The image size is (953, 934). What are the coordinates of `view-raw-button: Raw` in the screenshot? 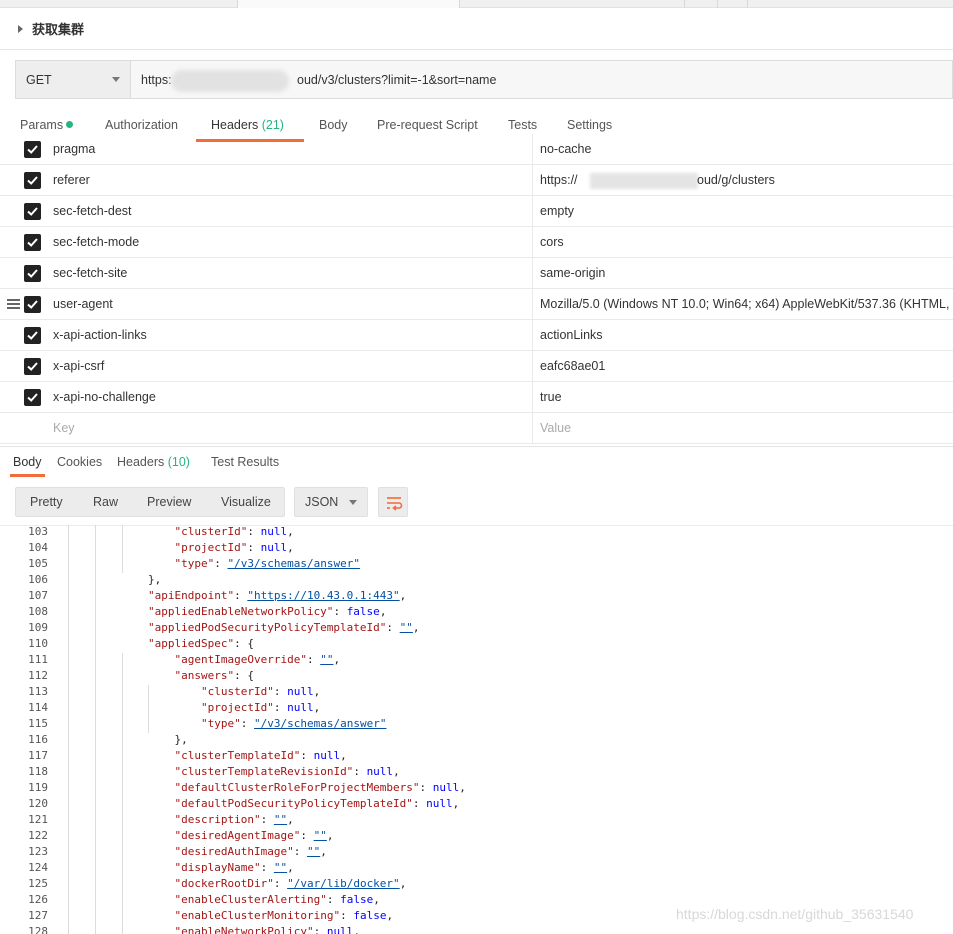 It's located at (105, 502).